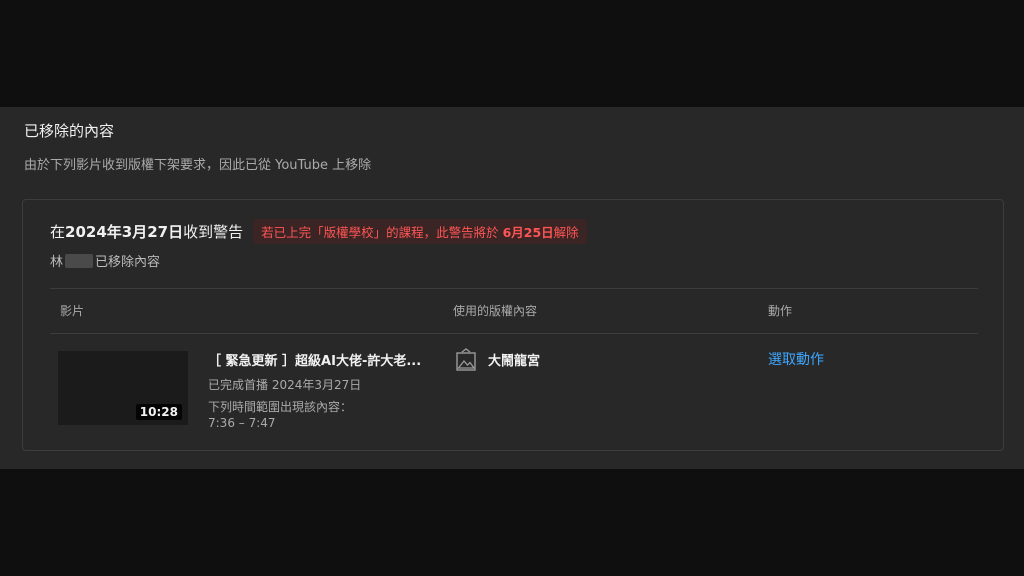 This screenshot has height=576, width=1024. I want to click on video-premiere-date: 已完成首播 2024年3月27日, so click(285, 385).